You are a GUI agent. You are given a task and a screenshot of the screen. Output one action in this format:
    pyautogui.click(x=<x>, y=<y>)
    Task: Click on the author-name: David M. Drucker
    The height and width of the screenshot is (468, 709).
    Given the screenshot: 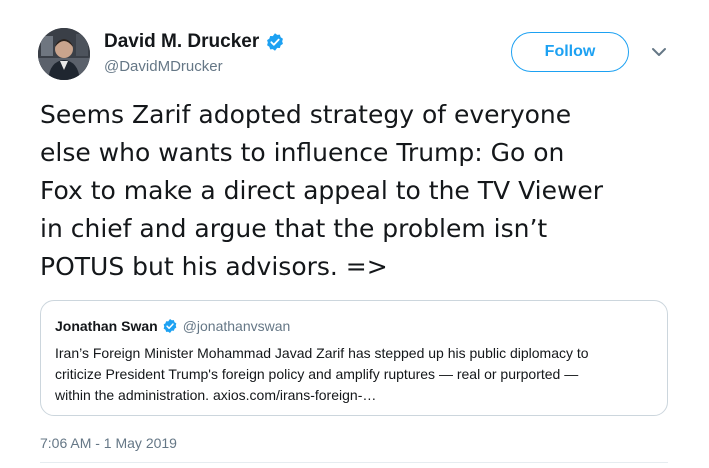 What is the action you would take?
    pyautogui.click(x=194, y=42)
    